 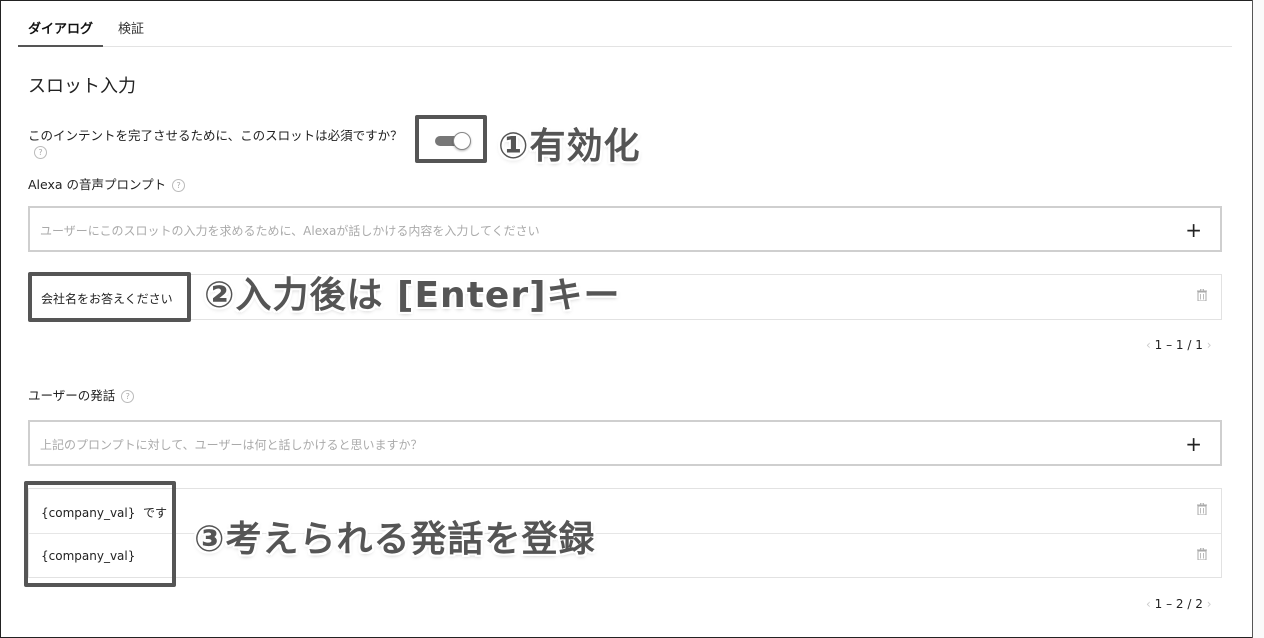 What do you see at coordinates (82, 86) in the screenshot?
I see `section-title: スロット入力` at bounding box center [82, 86].